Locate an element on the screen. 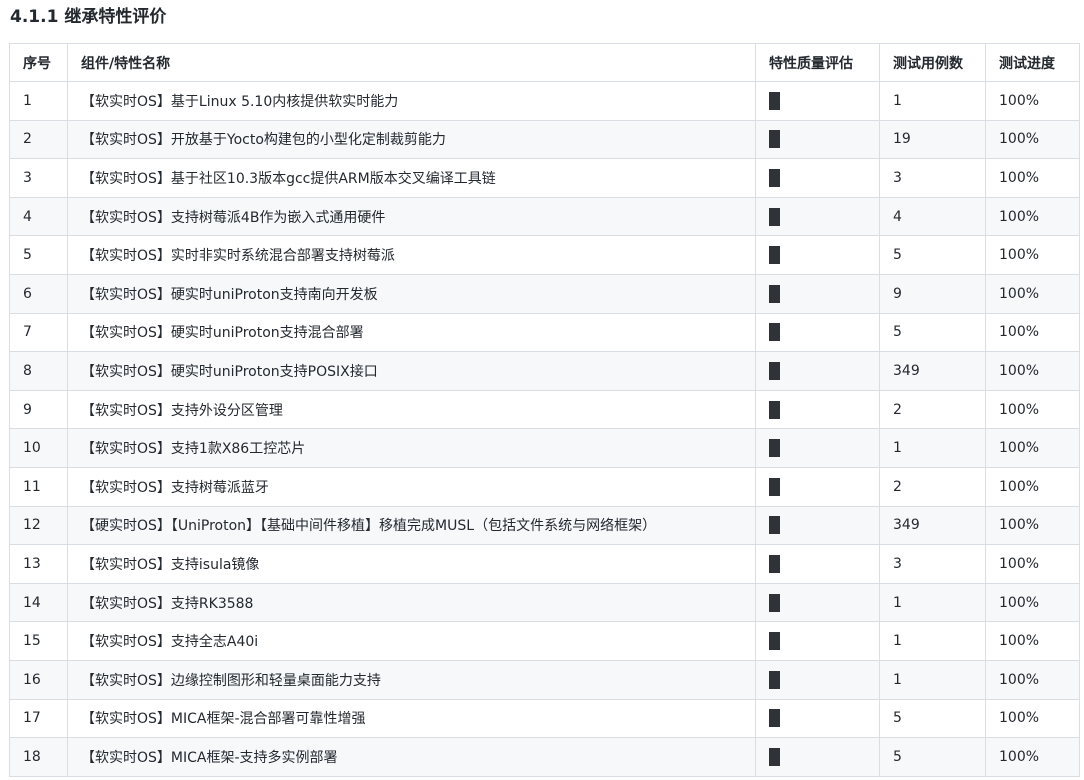  cell-index: 6 is located at coordinates (38, 293).